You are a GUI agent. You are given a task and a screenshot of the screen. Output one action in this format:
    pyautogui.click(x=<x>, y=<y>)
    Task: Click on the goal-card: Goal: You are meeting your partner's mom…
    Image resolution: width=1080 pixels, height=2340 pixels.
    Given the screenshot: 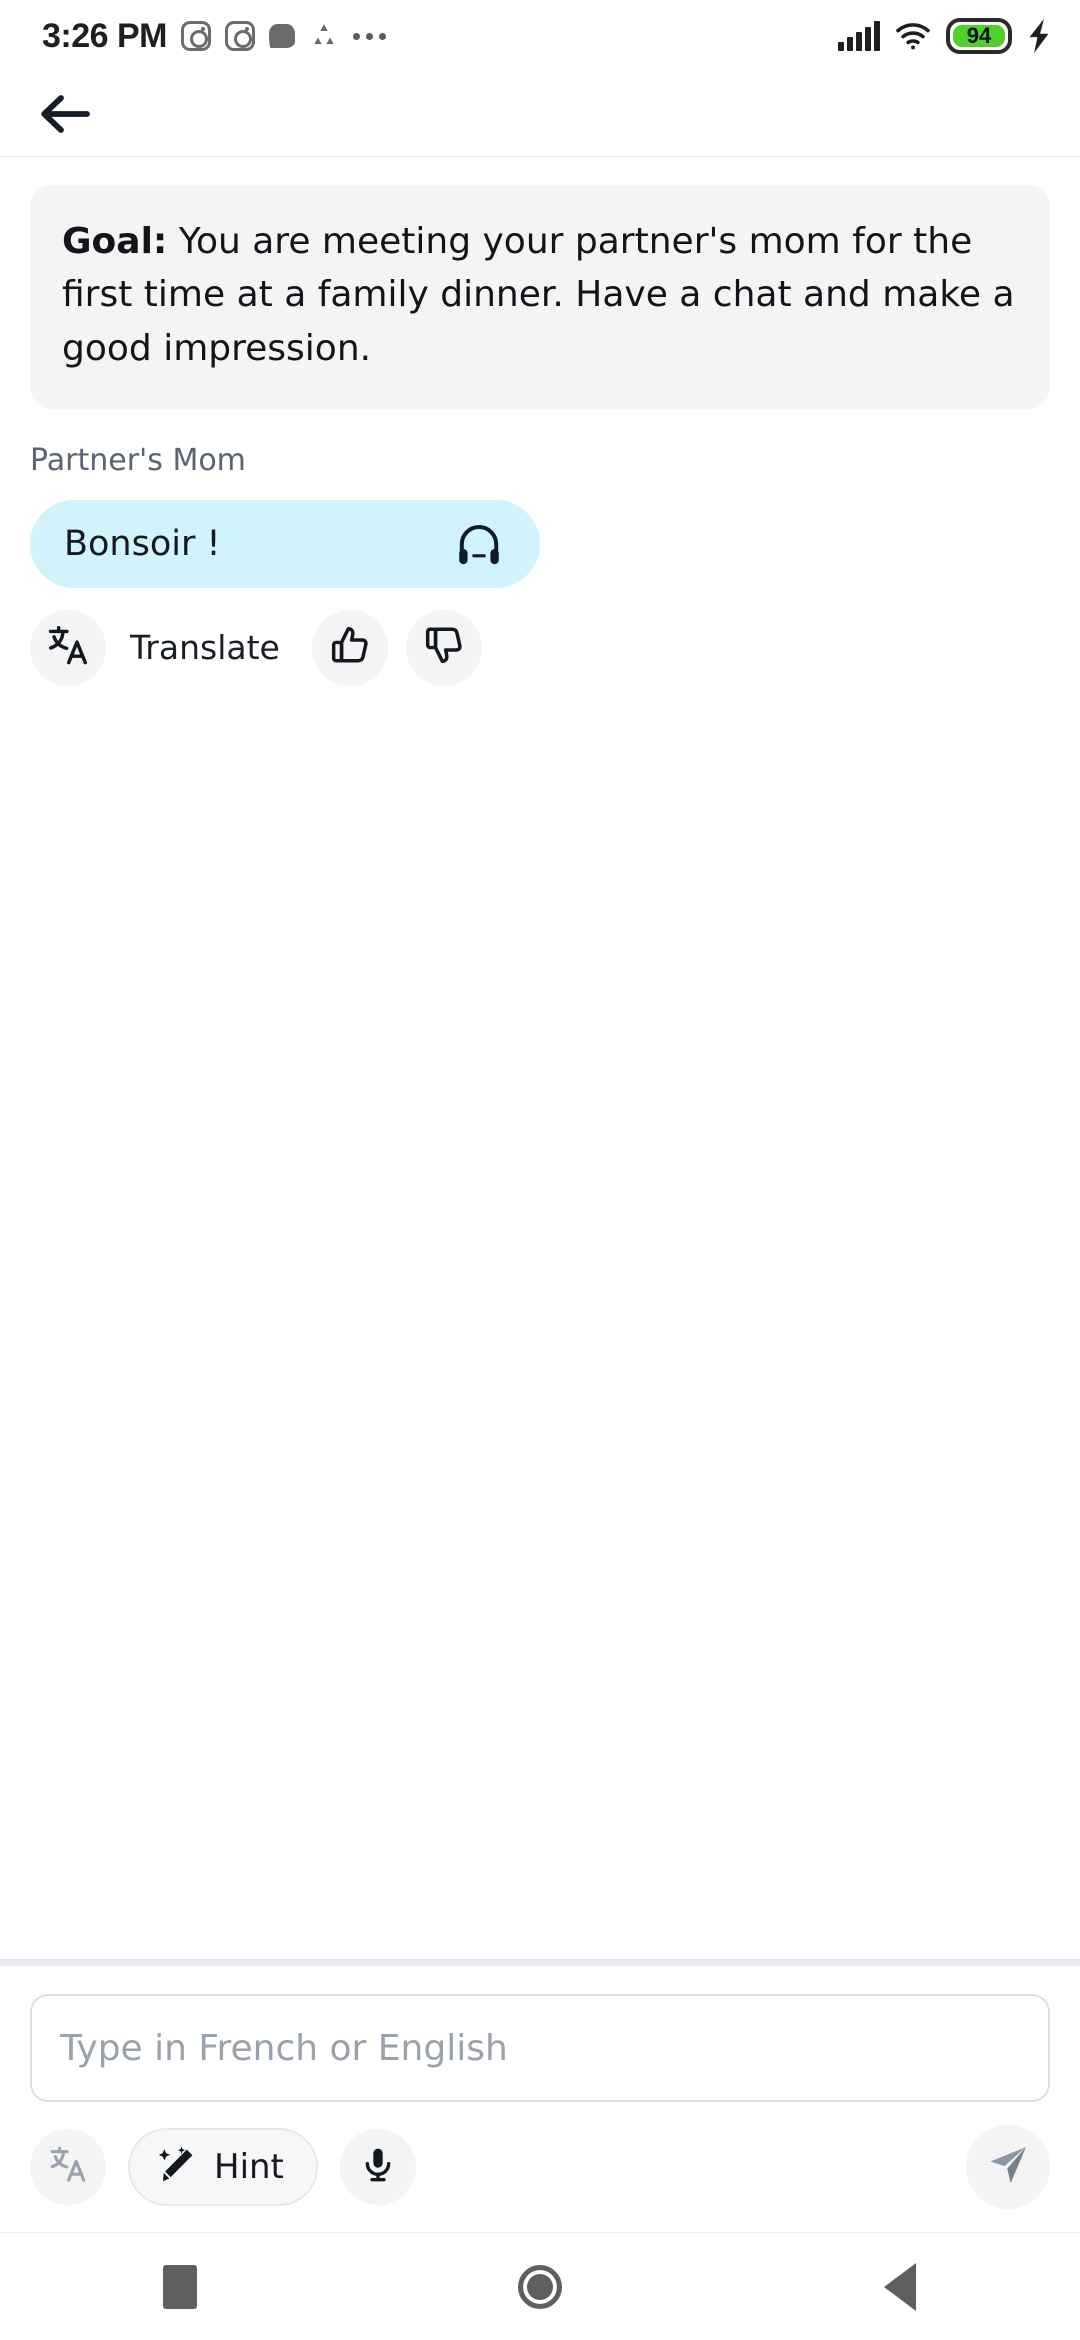 What is the action you would take?
    pyautogui.click(x=540, y=297)
    